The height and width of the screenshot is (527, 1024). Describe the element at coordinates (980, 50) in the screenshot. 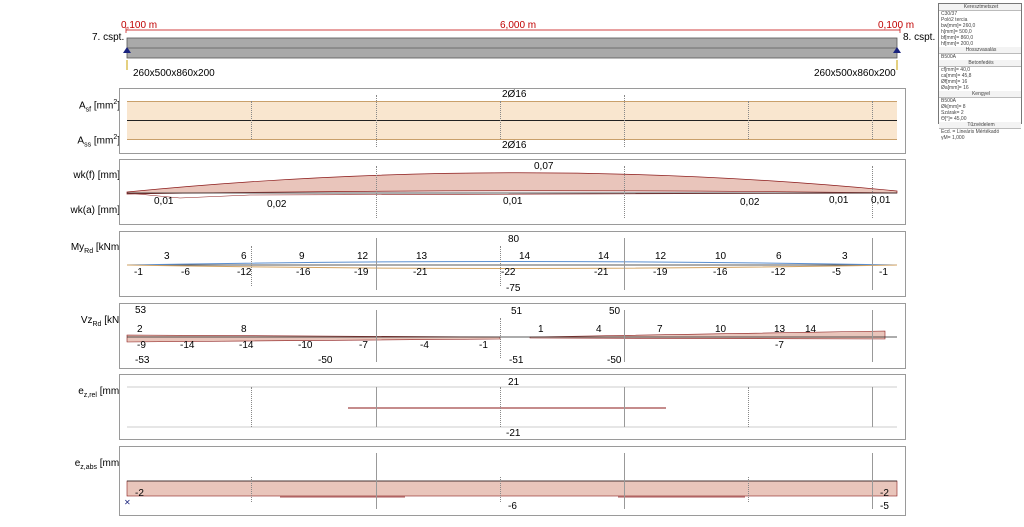

I see `side-info-row: Hosszvasalás` at that location.